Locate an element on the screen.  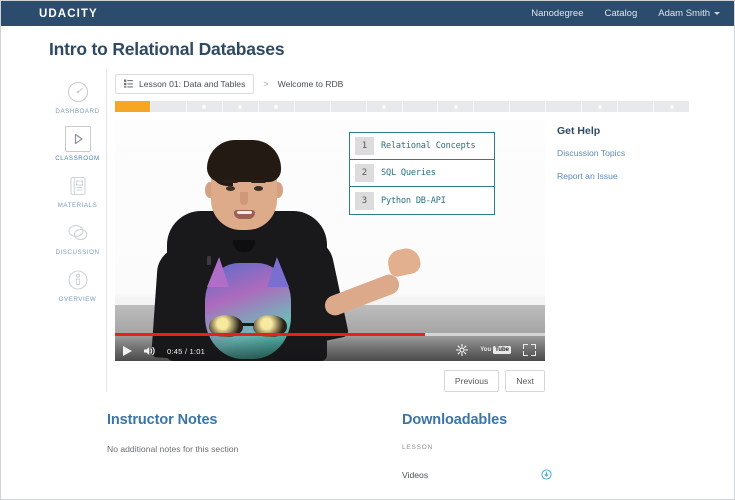
sidebar-item-classroom: CLASSROOM is located at coordinates (78, 143).